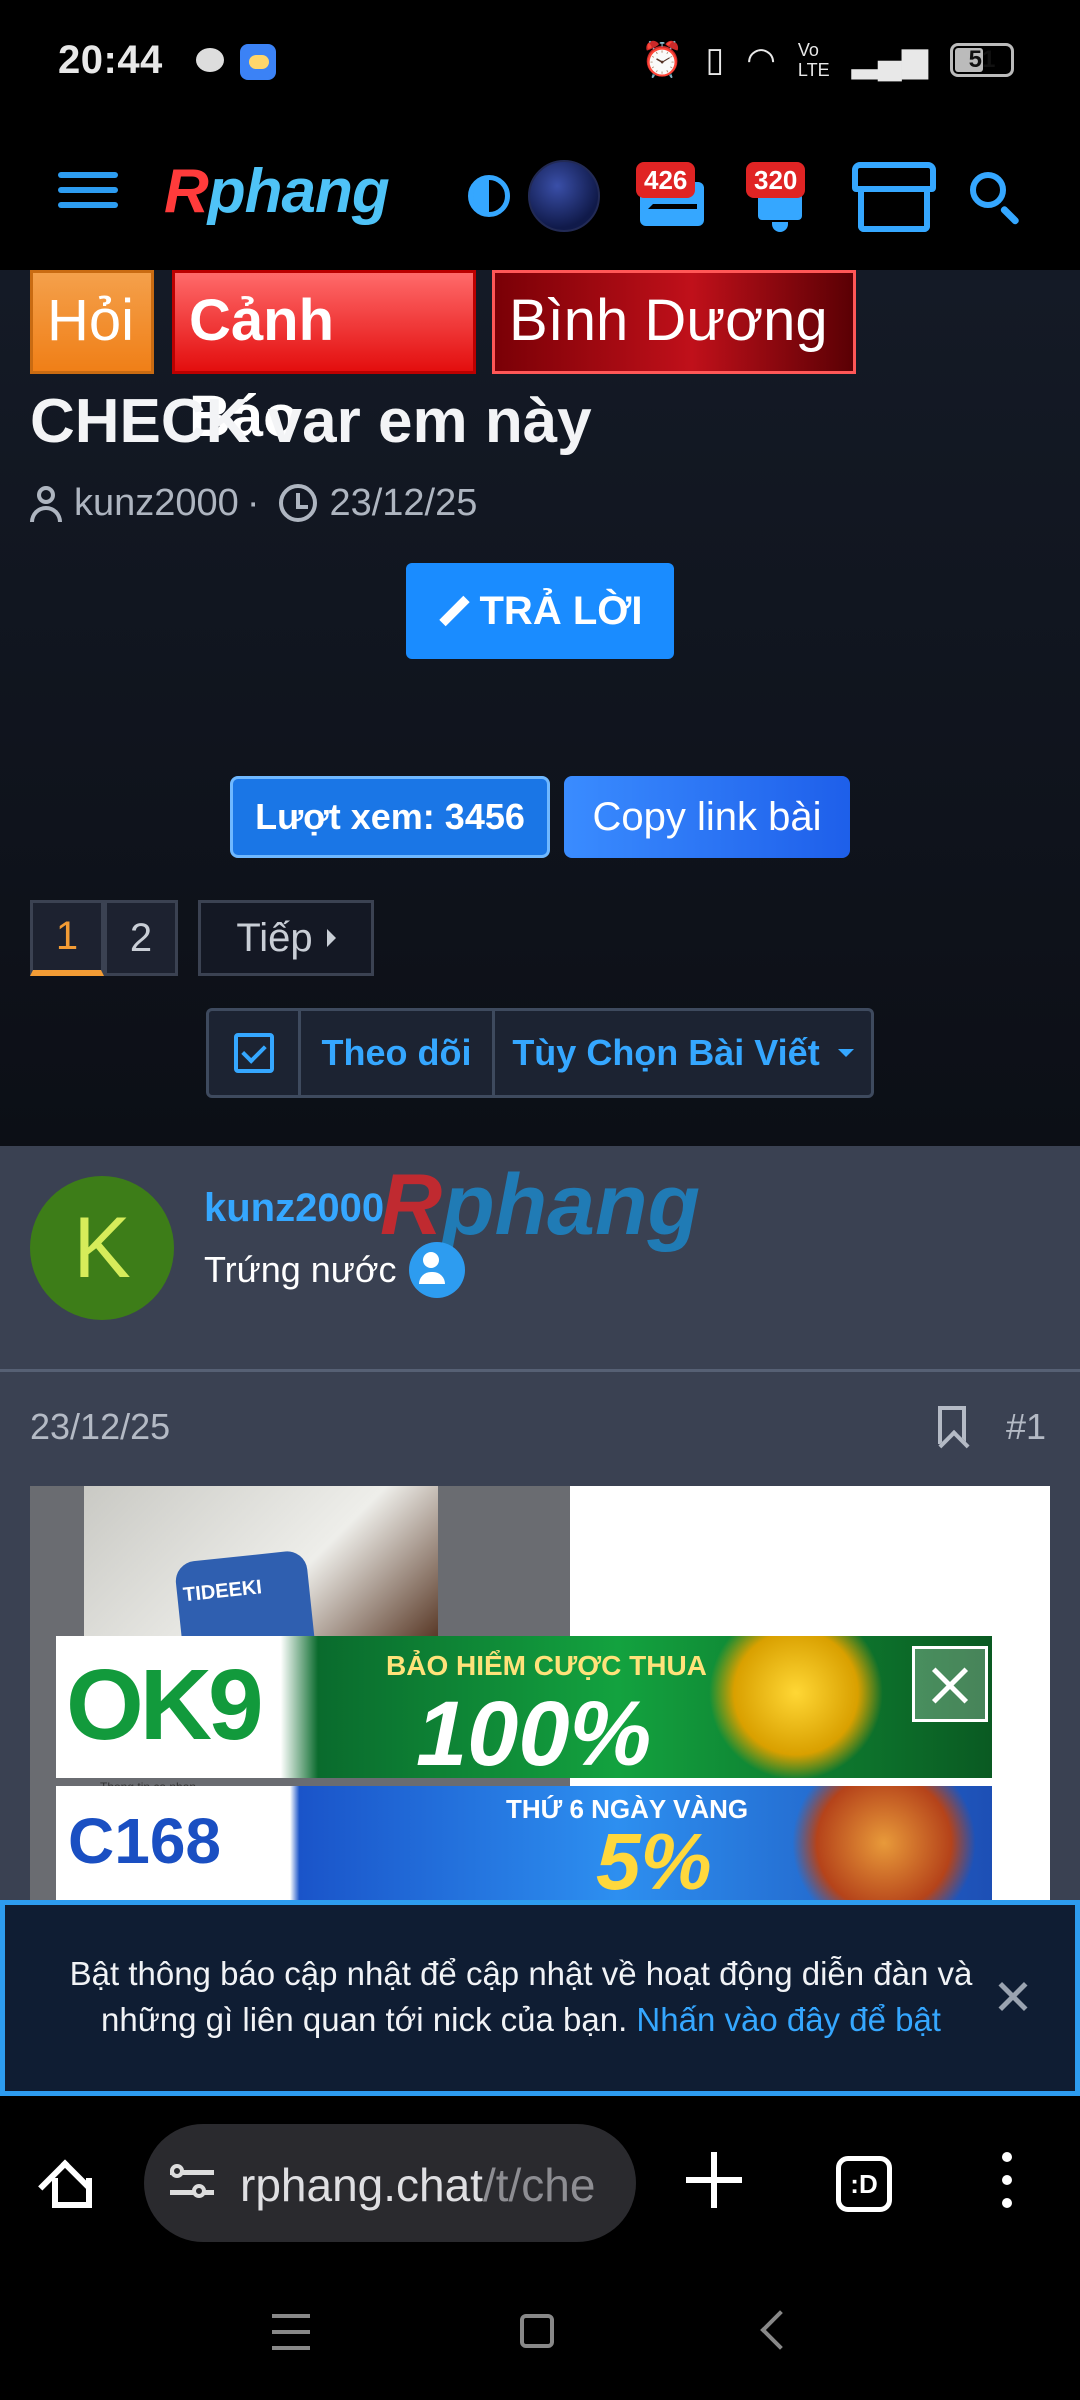 The height and width of the screenshot is (2400, 1080). Describe the element at coordinates (100, 1427) in the screenshot. I see `post-date: 23/12/25` at that location.